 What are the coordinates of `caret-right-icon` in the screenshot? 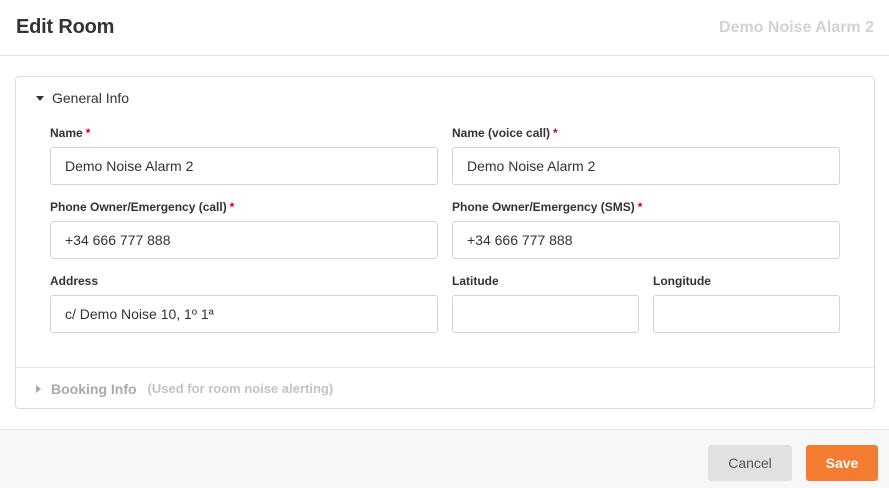 It's located at (38, 388).